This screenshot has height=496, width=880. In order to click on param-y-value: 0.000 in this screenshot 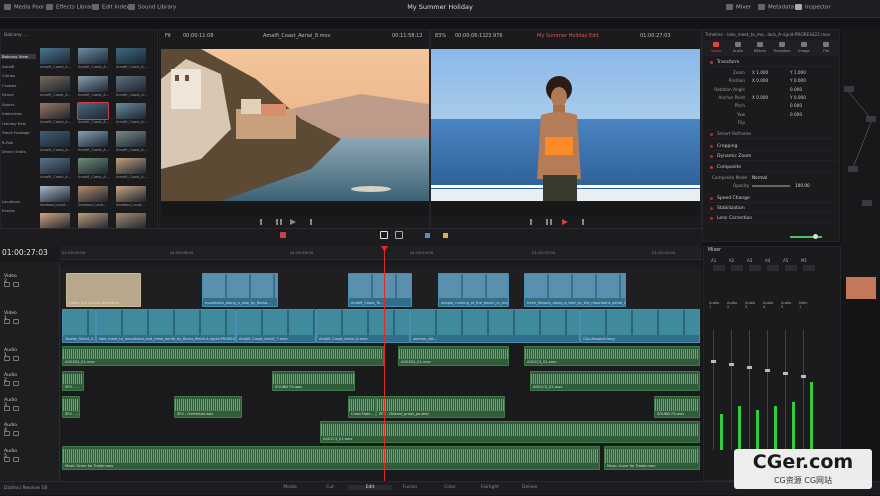, I will do `click(796, 114)`.